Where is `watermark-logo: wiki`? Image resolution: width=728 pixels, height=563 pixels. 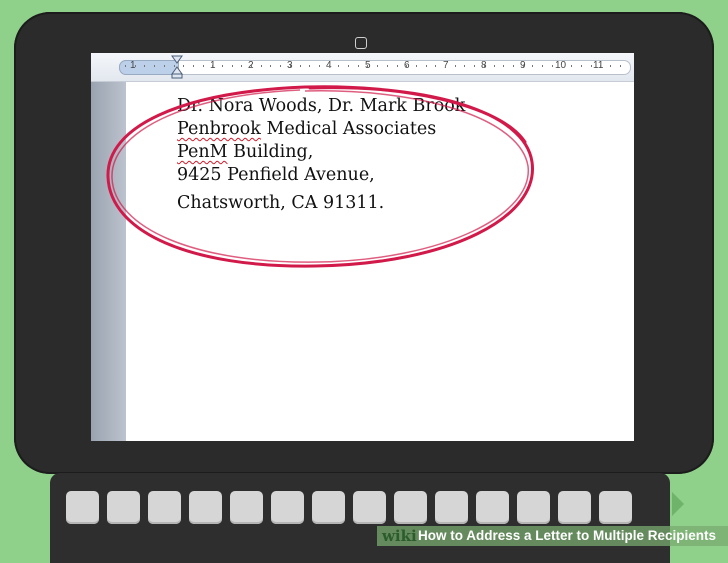
watermark-logo: wiki is located at coordinates (399, 536).